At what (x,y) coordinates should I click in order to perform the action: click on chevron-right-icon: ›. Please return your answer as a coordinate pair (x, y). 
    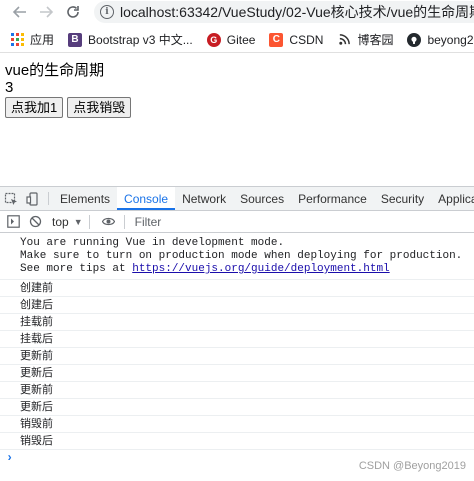
    Looking at the image, I should click on (10, 458).